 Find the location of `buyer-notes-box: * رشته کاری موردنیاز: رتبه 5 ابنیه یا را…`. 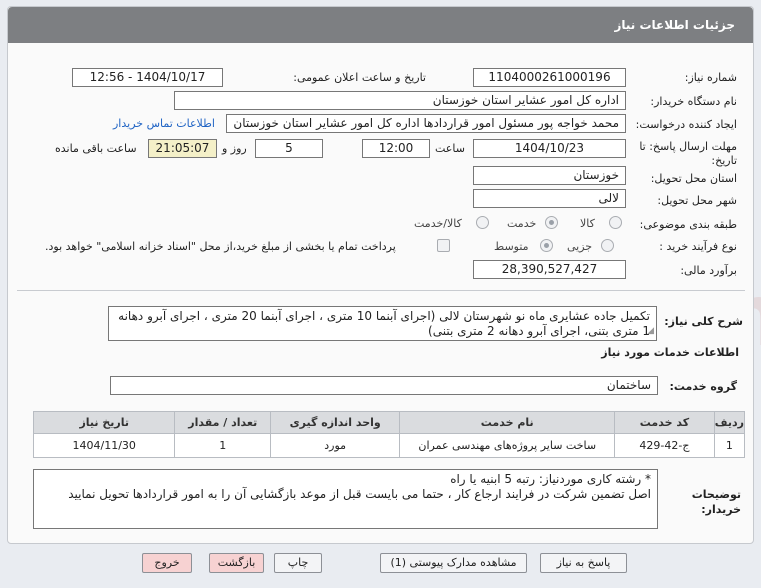

buyer-notes-box: * رشته کاری موردنیاز: رتبه 5 ابنیه یا را… is located at coordinates (345, 499).